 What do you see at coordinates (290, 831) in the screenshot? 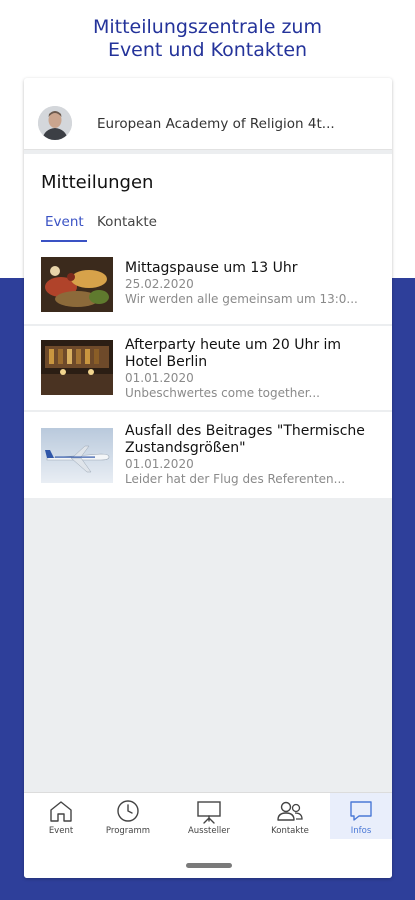
I see `tab-bar-label: Kontakte` at bounding box center [290, 831].